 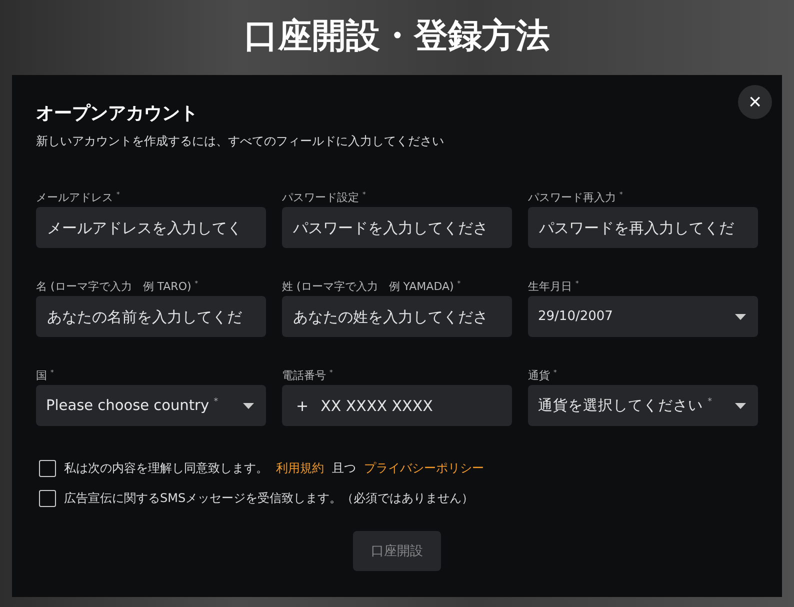 I want to click on text-field: あなたの姓を入力してくださ, so click(x=397, y=316).